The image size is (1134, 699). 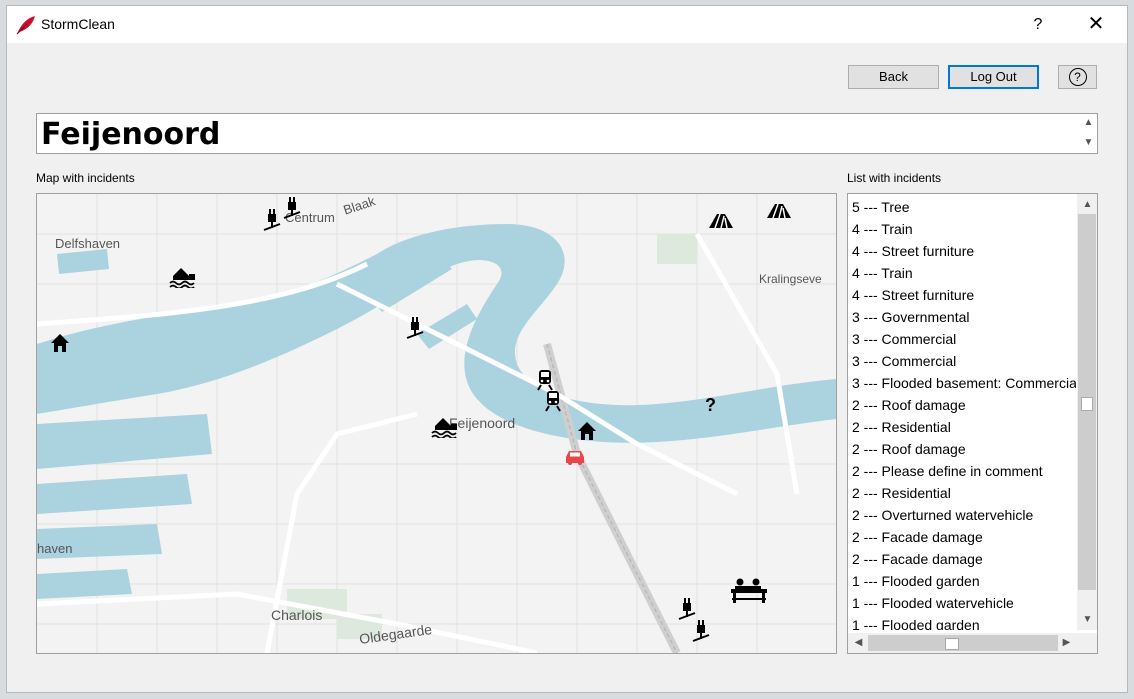 What do you see at coordinates (575, 457) in the screenshot?
I see `car-icon` at bounding box center [575, 457].